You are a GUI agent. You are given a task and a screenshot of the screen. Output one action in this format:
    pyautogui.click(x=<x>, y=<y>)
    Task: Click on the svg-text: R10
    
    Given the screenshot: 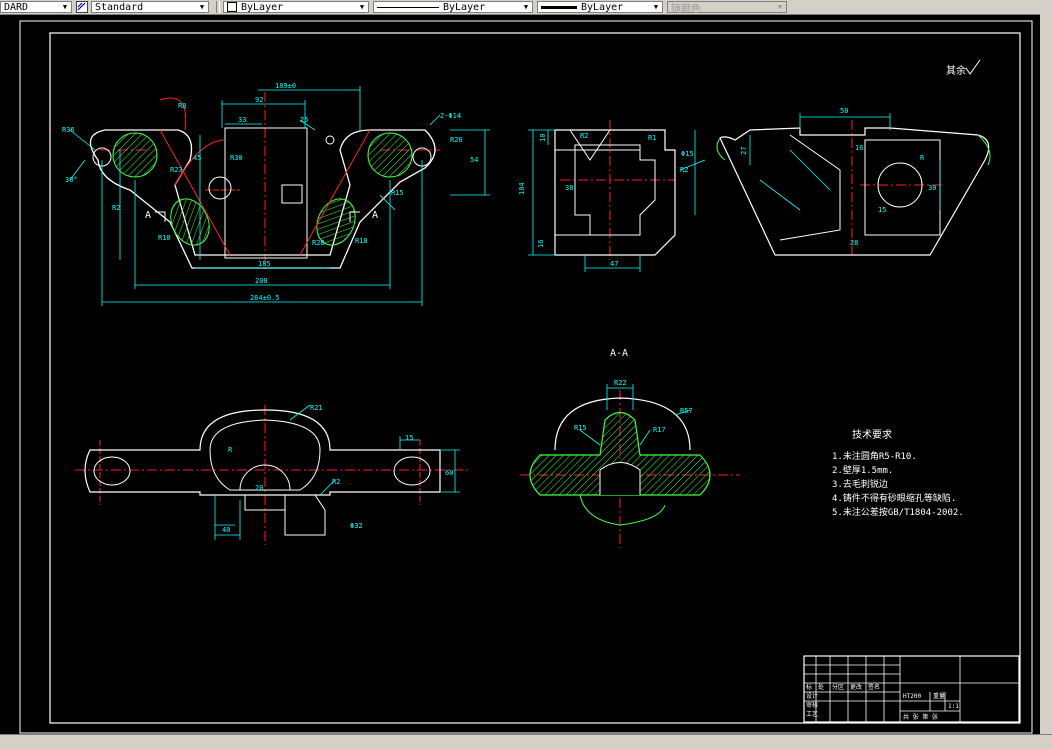 What is the action you would take?
    pyautogui.click(x=164, y=238)
    